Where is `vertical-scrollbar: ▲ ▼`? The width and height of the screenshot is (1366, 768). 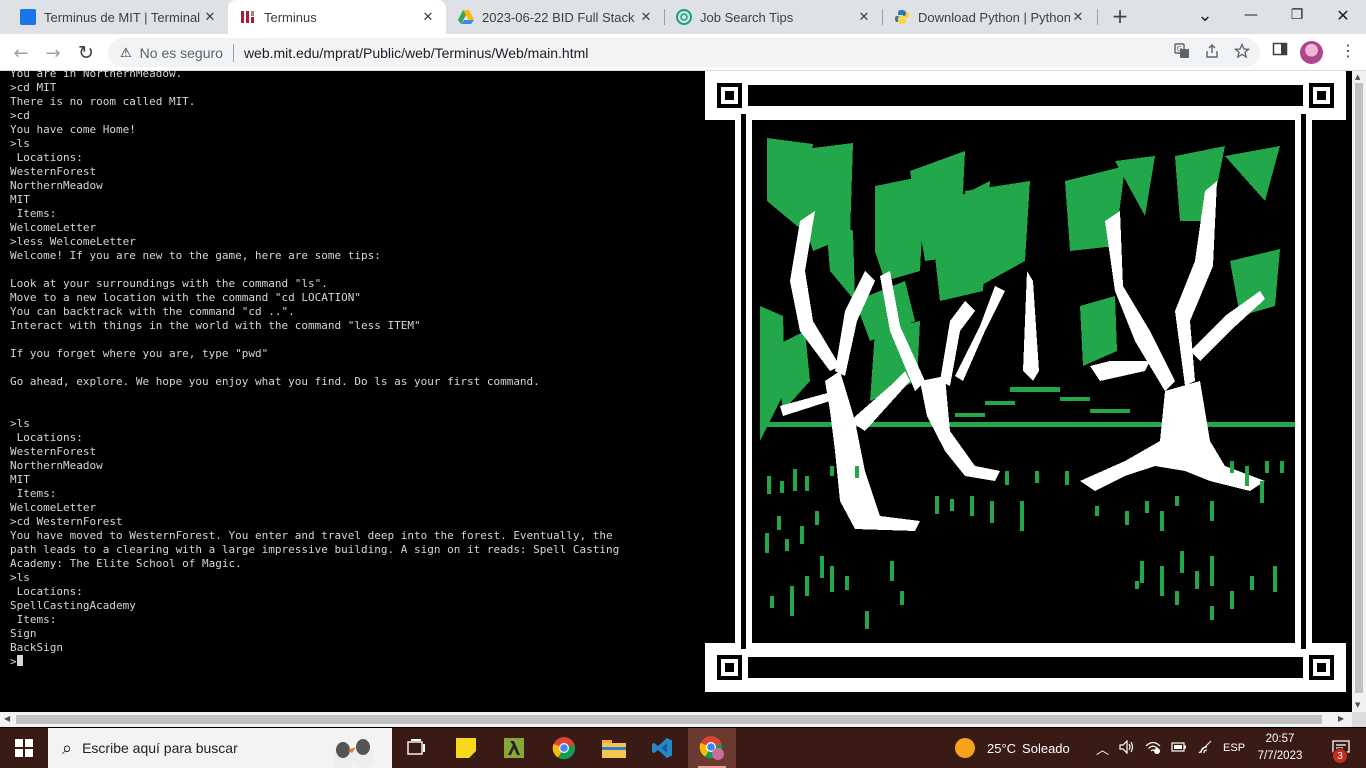
vertical-scrollbar: ▲ ▼ is located at coordinates (1359, 391).